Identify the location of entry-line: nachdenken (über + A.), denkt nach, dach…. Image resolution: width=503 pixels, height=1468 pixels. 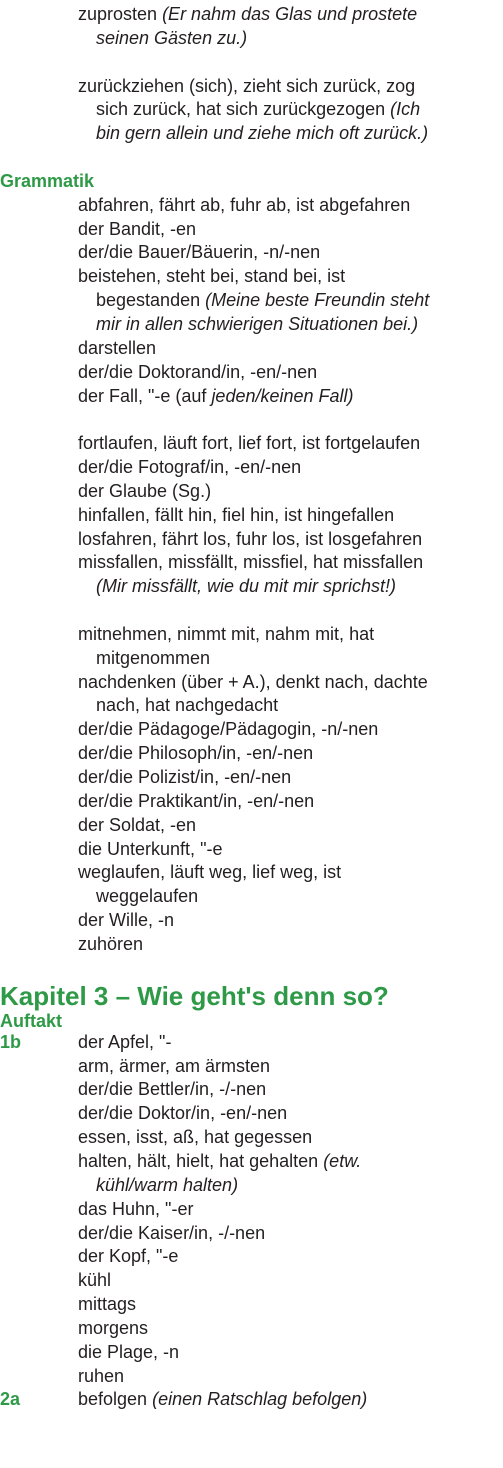
(251, 683).